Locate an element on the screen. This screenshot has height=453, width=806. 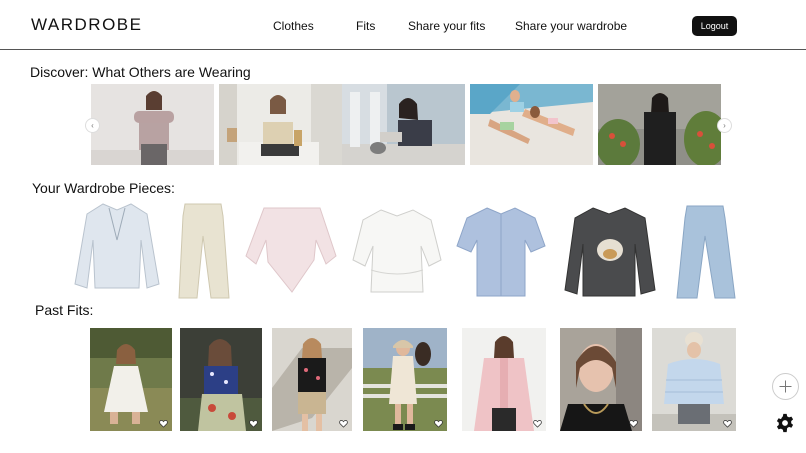
plus-icon is located at coordinates (785, 386).